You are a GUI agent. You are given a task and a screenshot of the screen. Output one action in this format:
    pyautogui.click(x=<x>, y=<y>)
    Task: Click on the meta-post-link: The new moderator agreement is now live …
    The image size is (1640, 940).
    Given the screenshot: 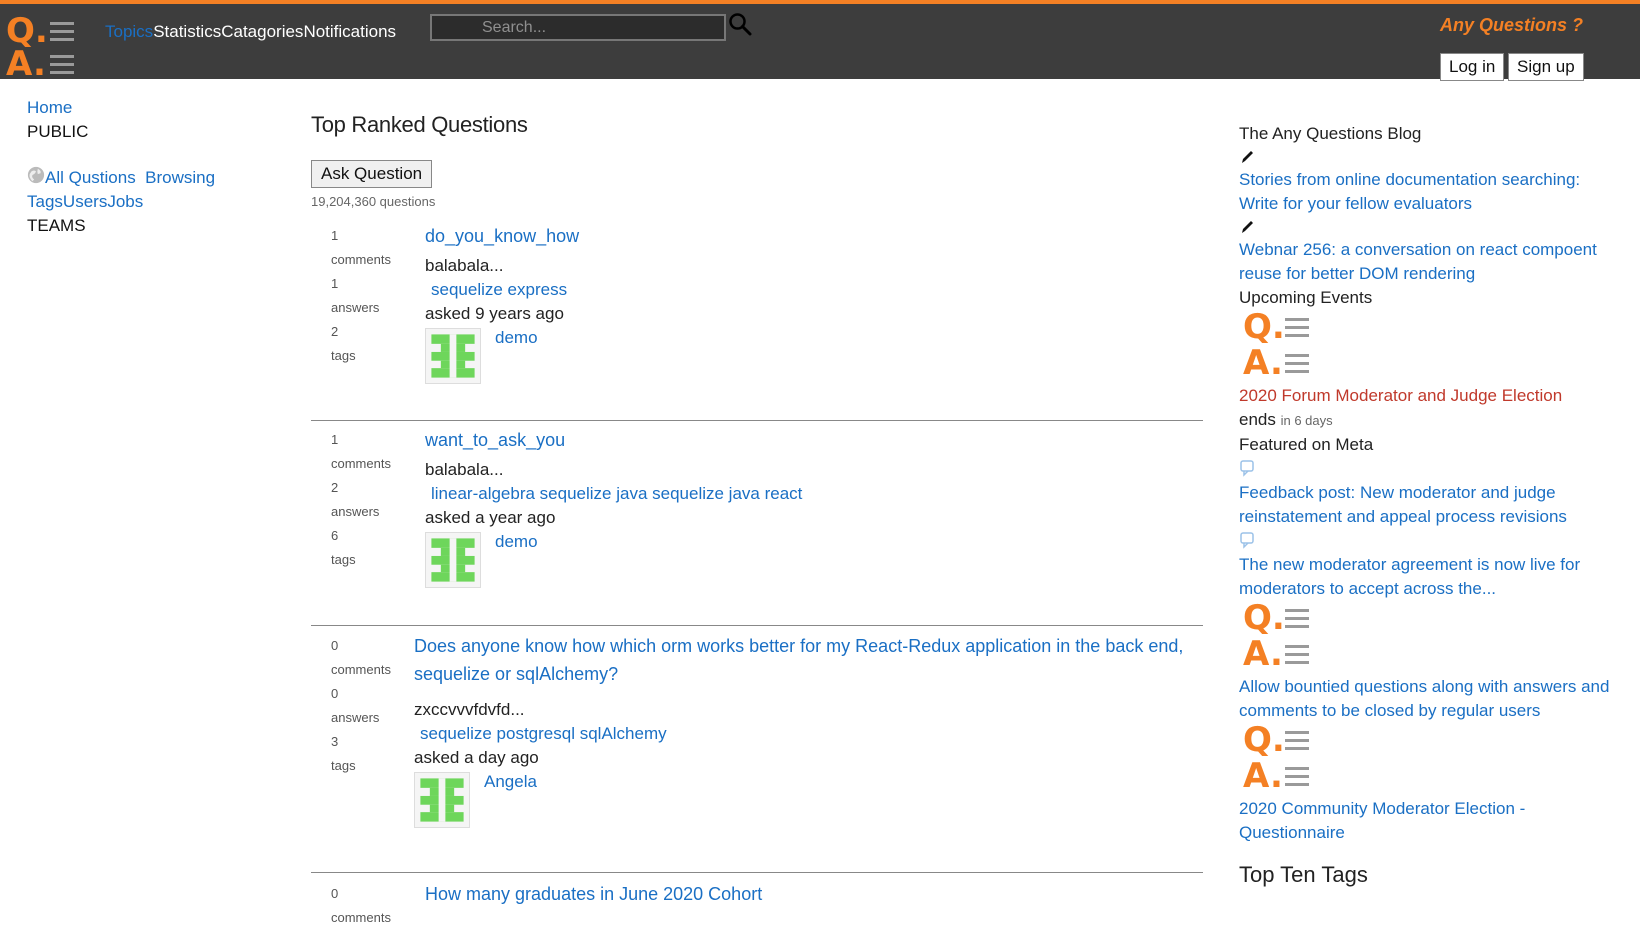 What is the action you would take?
    pyautogui.click(x=1429, y=577)
    